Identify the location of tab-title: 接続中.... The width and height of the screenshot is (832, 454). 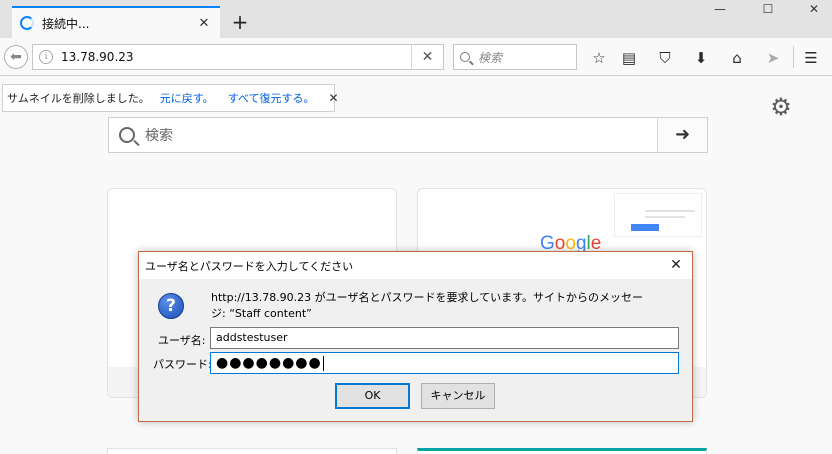
(66, 23).